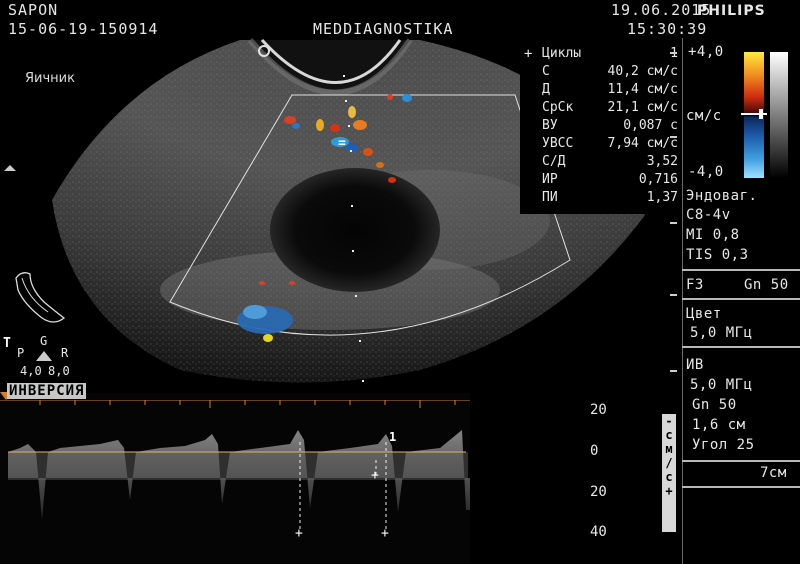 The width and height of the screenshot is (800, 564). I want to click on mechanical-index: MI 0,8, so click(713, 235).